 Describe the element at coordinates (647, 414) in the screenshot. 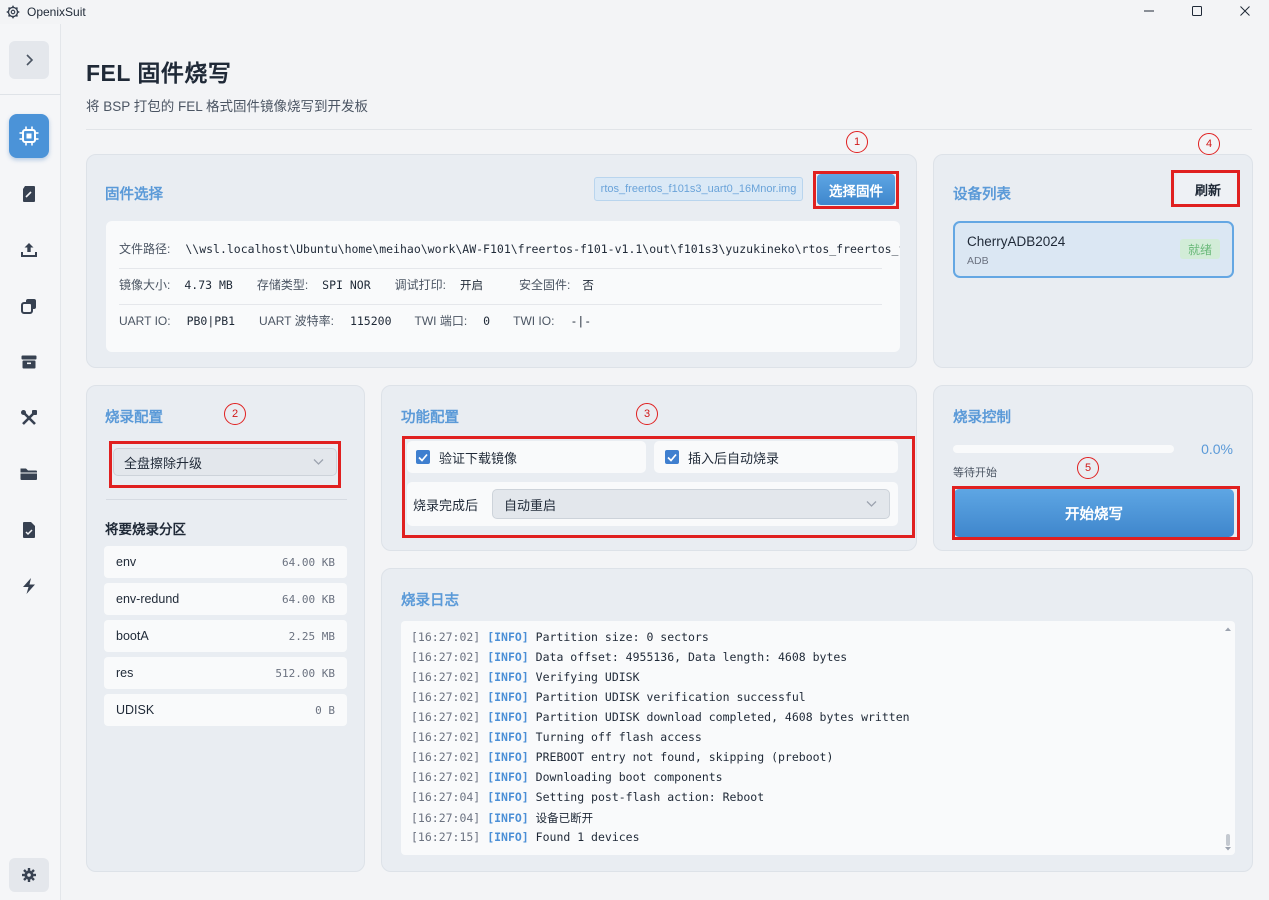

I see `annotation-marker: 3` at that location.